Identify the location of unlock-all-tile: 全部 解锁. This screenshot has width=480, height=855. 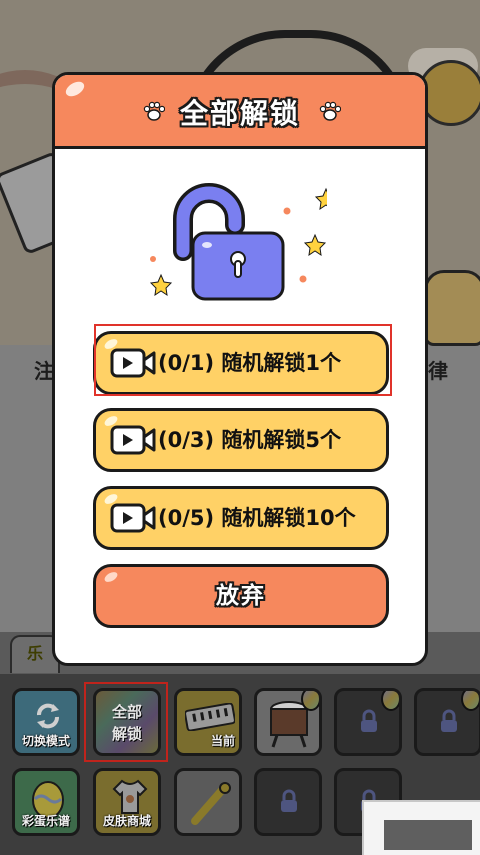
(127, 722).